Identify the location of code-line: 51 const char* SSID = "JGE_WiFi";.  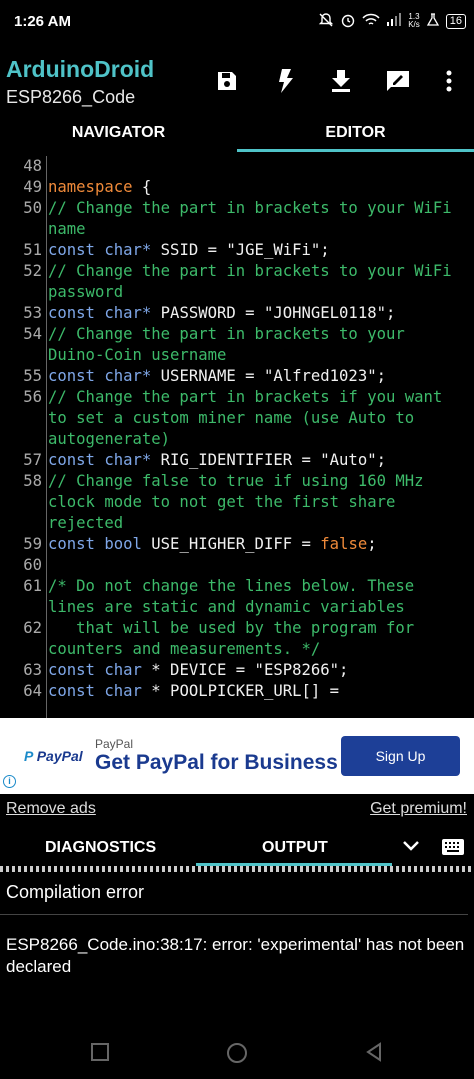
(237, 250).